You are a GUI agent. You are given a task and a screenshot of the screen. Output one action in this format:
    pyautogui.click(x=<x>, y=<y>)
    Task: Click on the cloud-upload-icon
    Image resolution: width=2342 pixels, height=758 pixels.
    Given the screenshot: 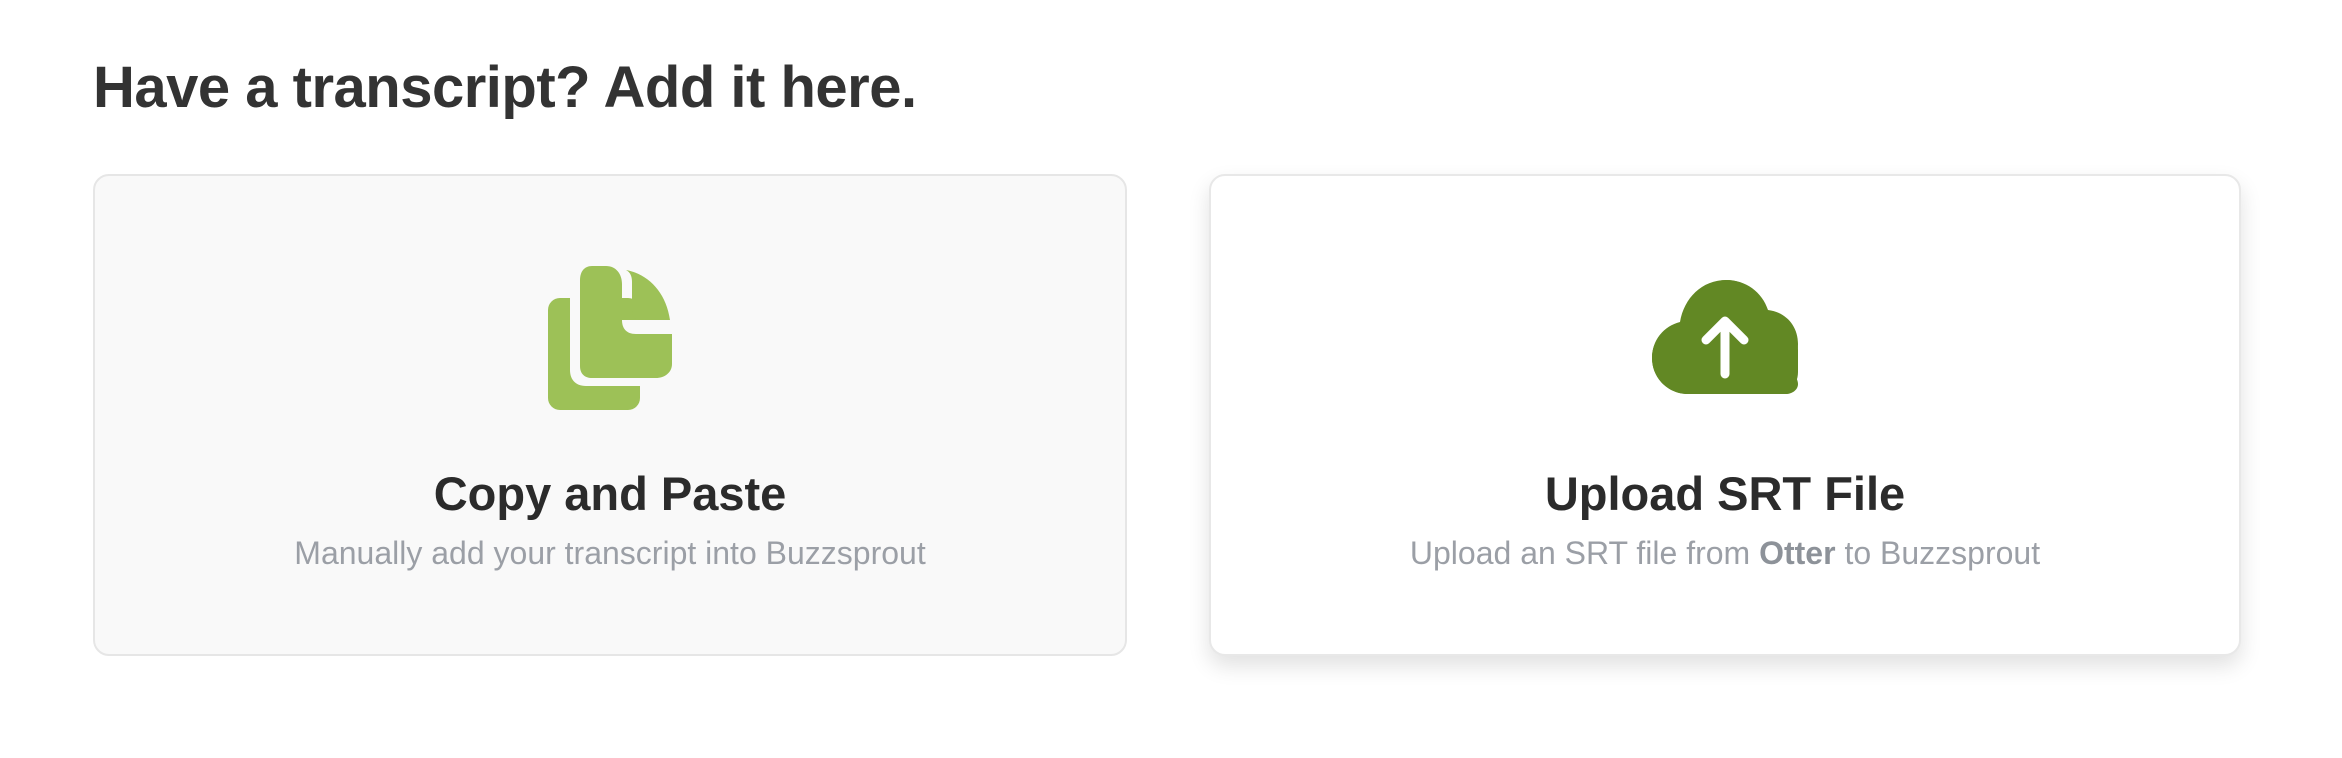 What is the action you would take?
    pyautogui.click(x=1725, y=337)
    